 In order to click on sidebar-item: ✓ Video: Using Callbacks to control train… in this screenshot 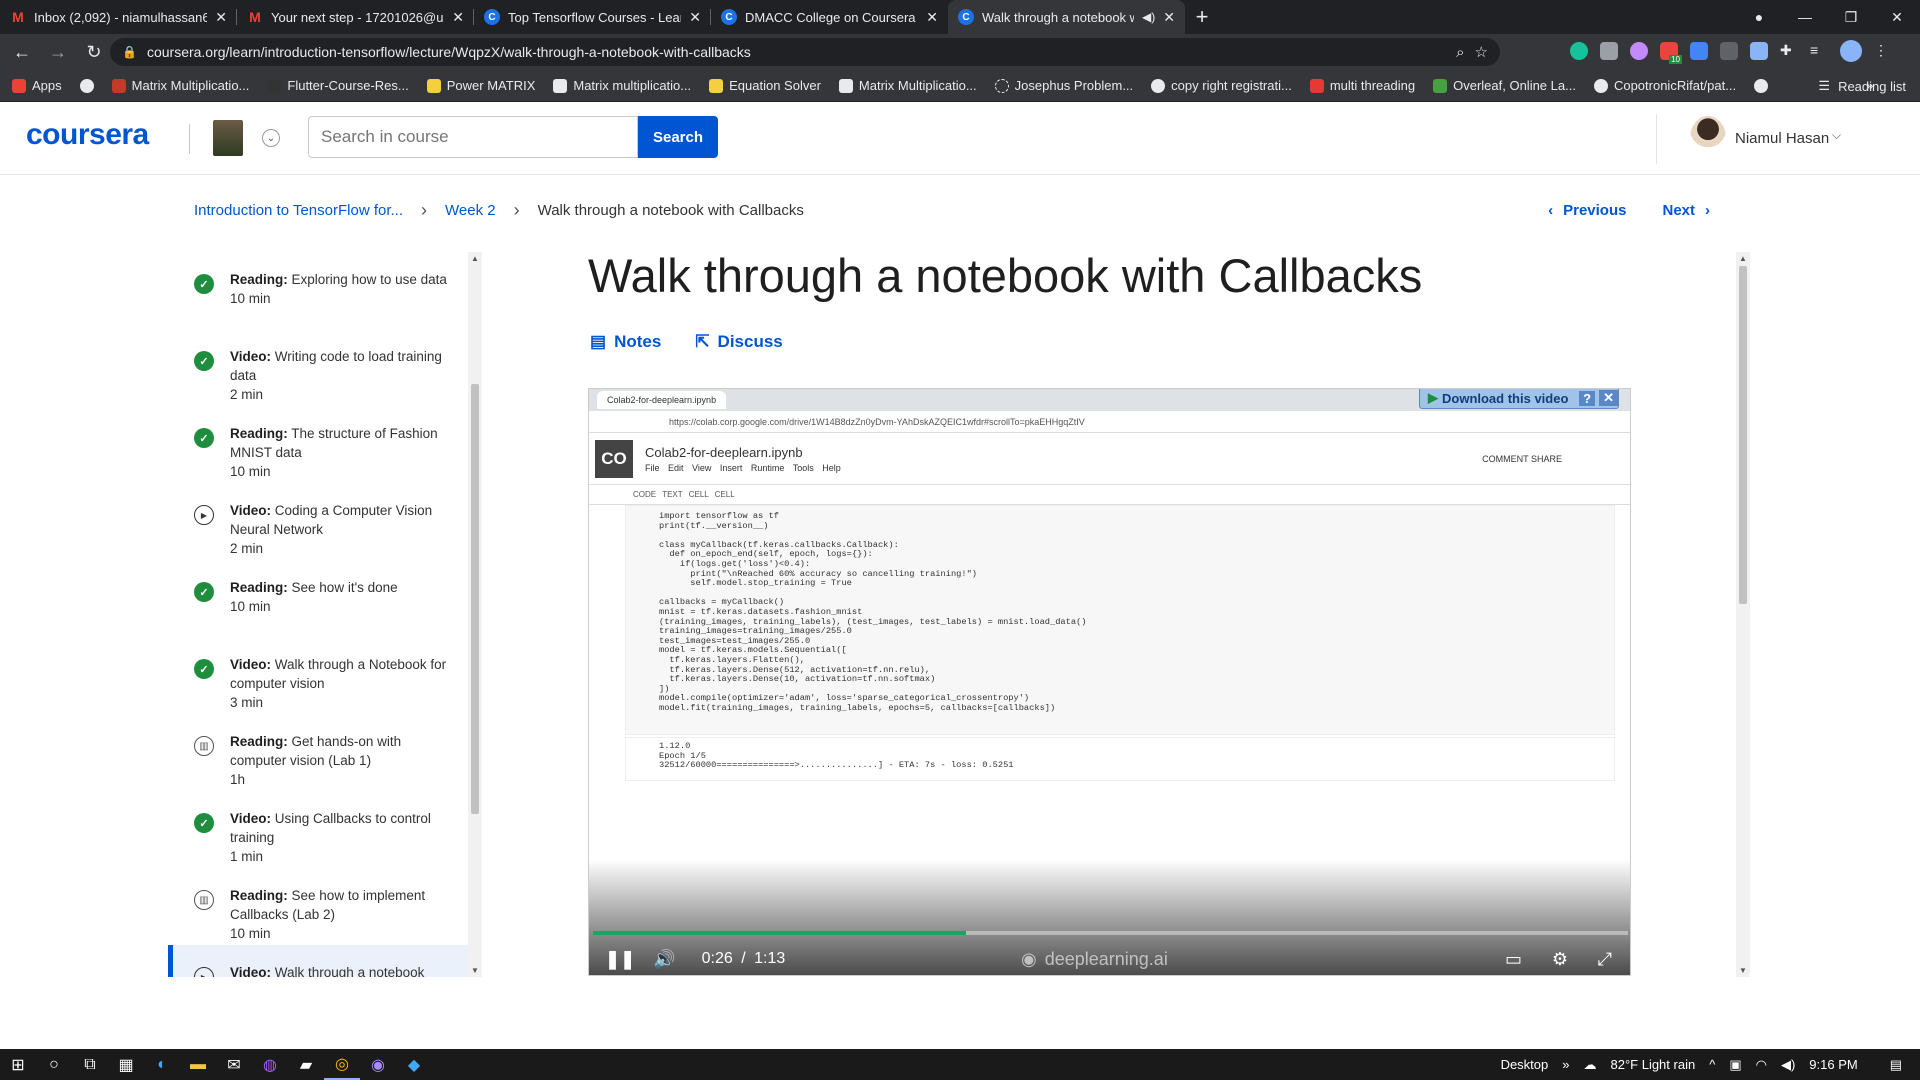, I will do `click(318, 829)`.